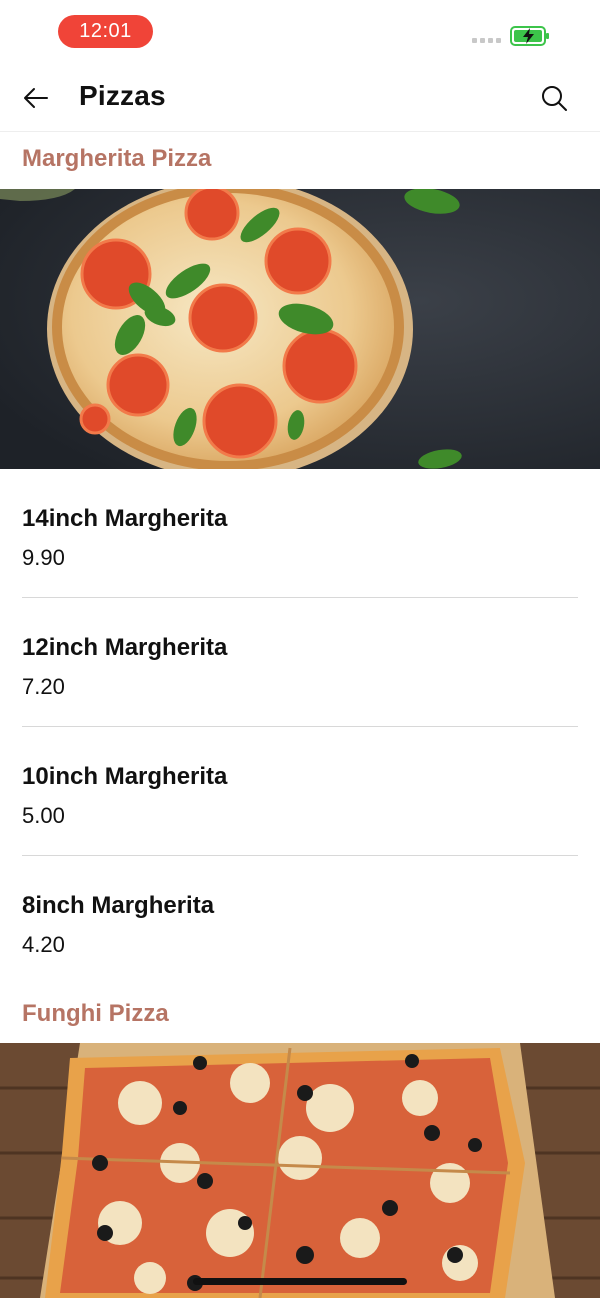  Describe the element at coordinates (300, 796) in the screenshot. I see `menu-item-10inch-margherita: 10inch Margherita 5.00` at that location.